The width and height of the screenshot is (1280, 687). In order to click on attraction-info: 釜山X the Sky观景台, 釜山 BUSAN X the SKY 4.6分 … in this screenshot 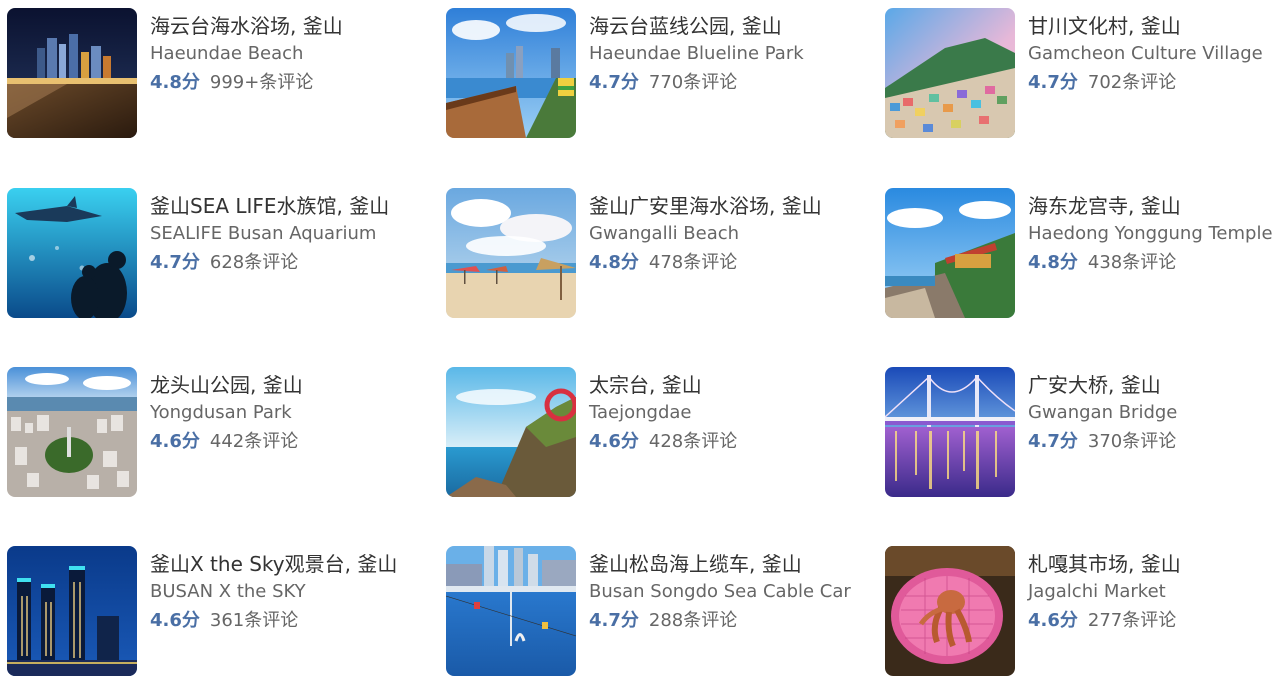, I will do `click(273, 591)`.